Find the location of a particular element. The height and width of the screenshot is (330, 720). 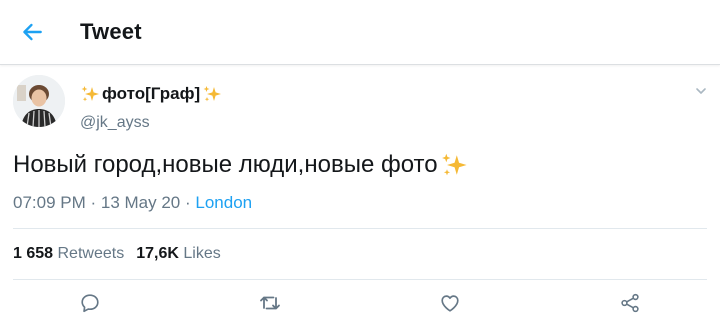

reply-icon is located at coordinates (90, 303).